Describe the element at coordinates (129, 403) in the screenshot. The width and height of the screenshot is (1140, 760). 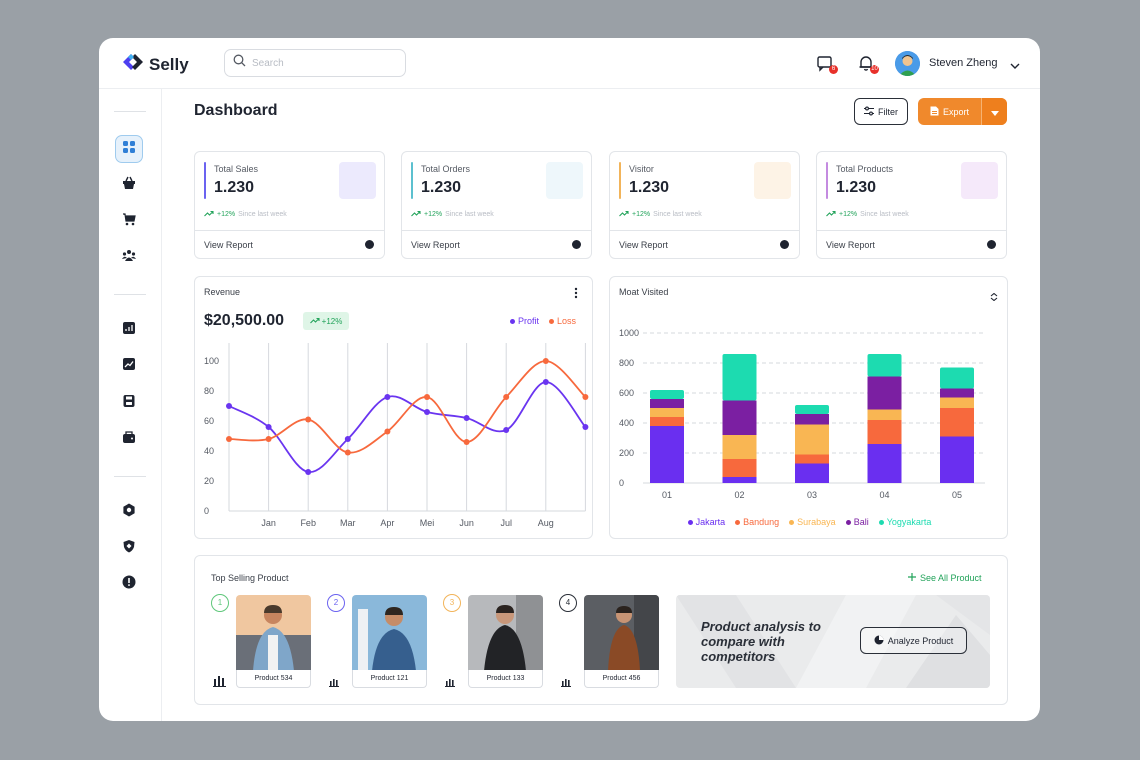
I see `sidebar-item-saved` at that location.